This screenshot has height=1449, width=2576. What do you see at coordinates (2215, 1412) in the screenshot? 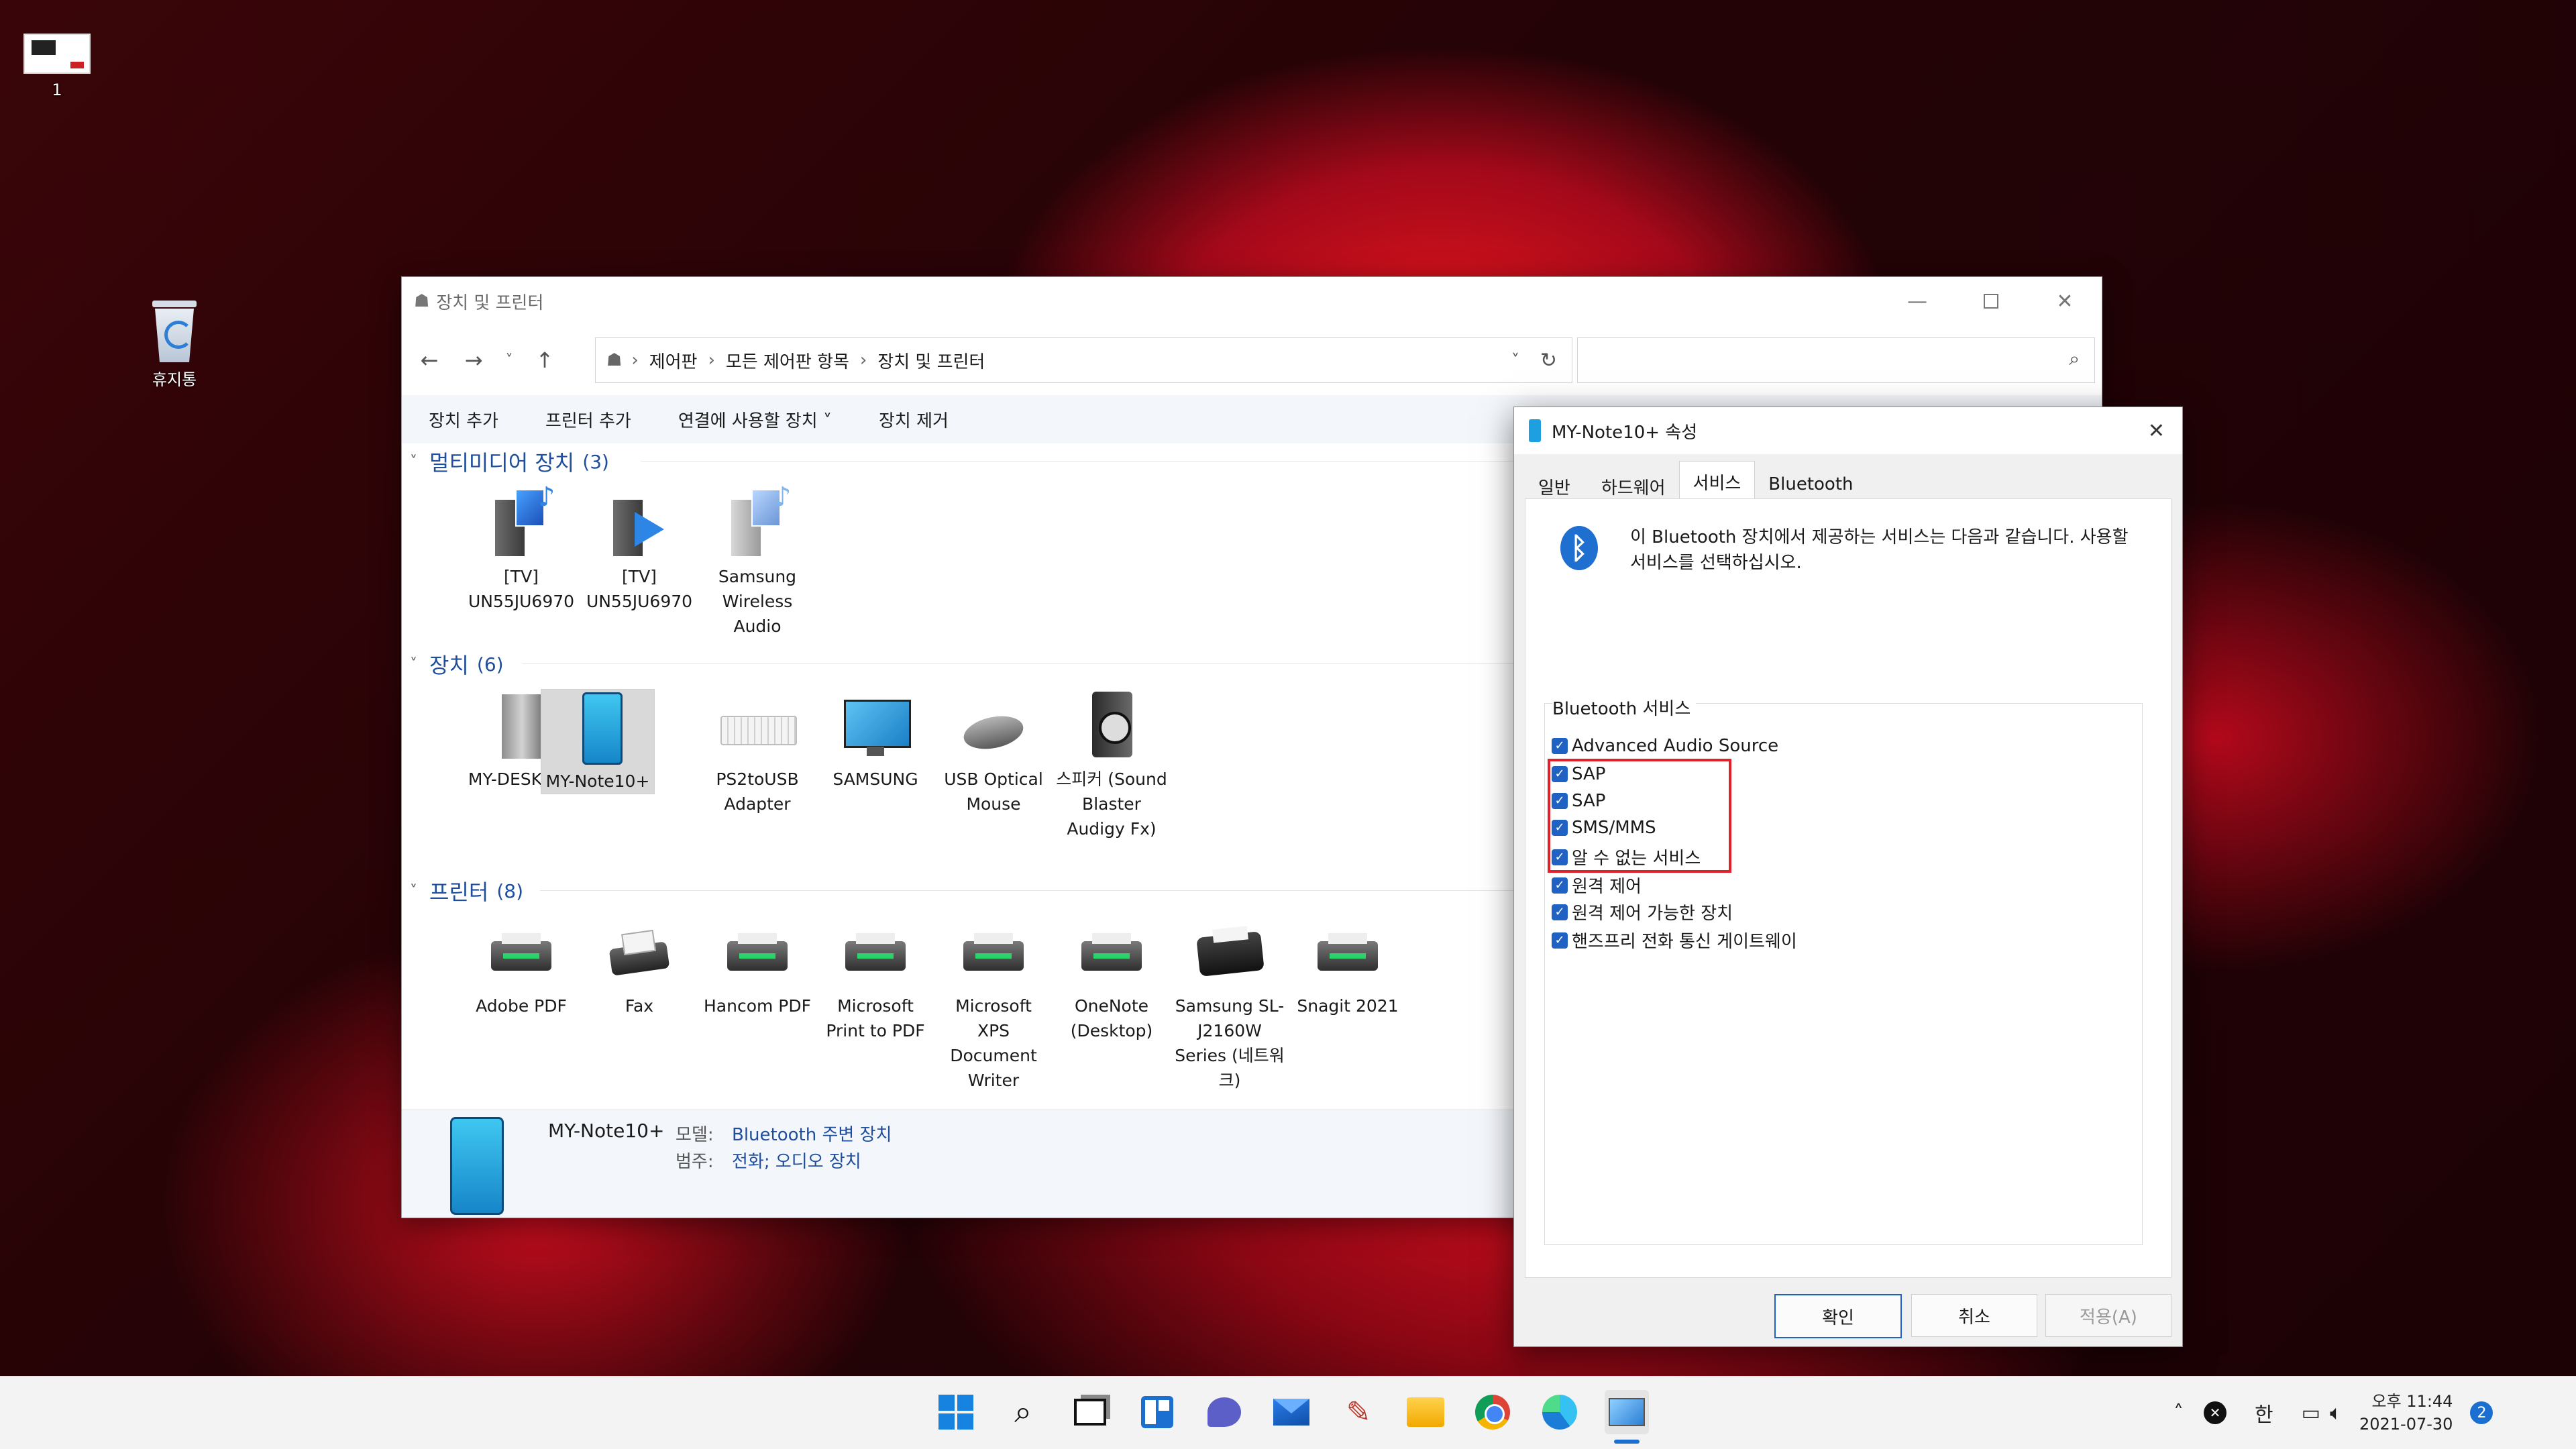
I see `app-status-icon: ✕` at bounding box center [2215, 1412].